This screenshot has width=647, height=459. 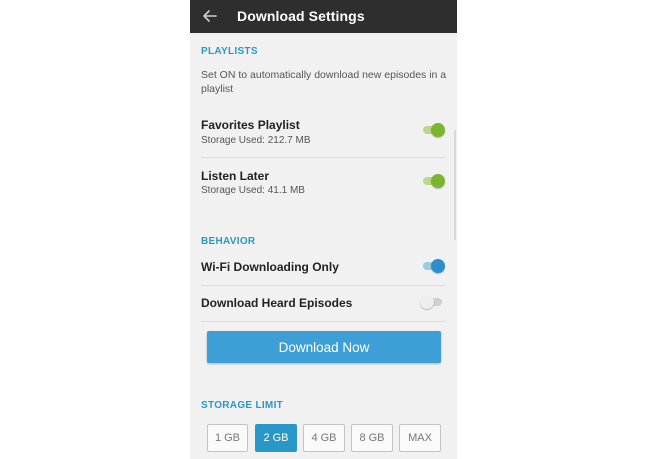 I want to click on listen-later-toggle, so click(x=434, y=181).